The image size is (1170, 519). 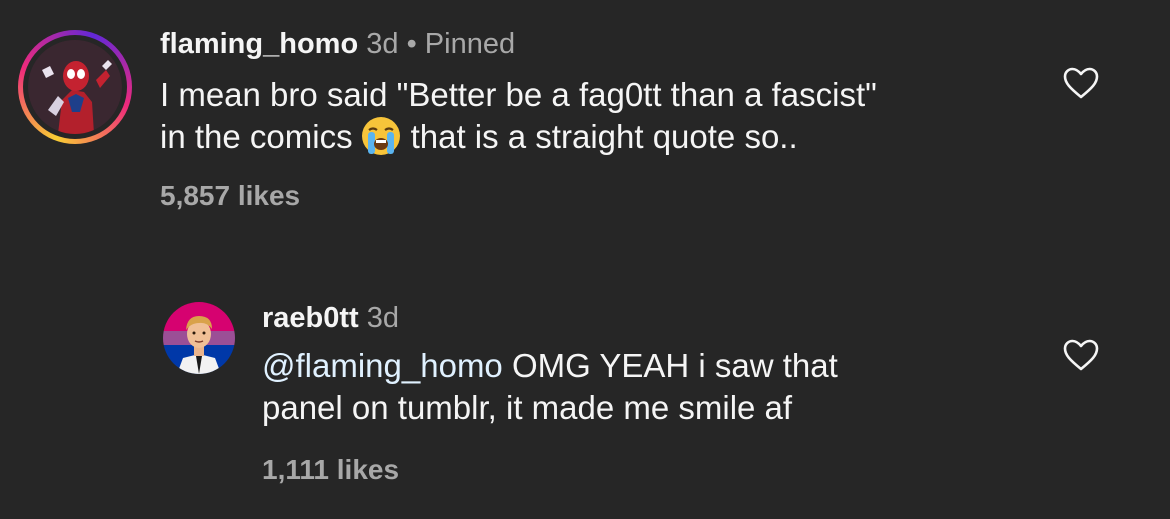 I want to click on avatar-story-ring, so click(x=75, y=87).